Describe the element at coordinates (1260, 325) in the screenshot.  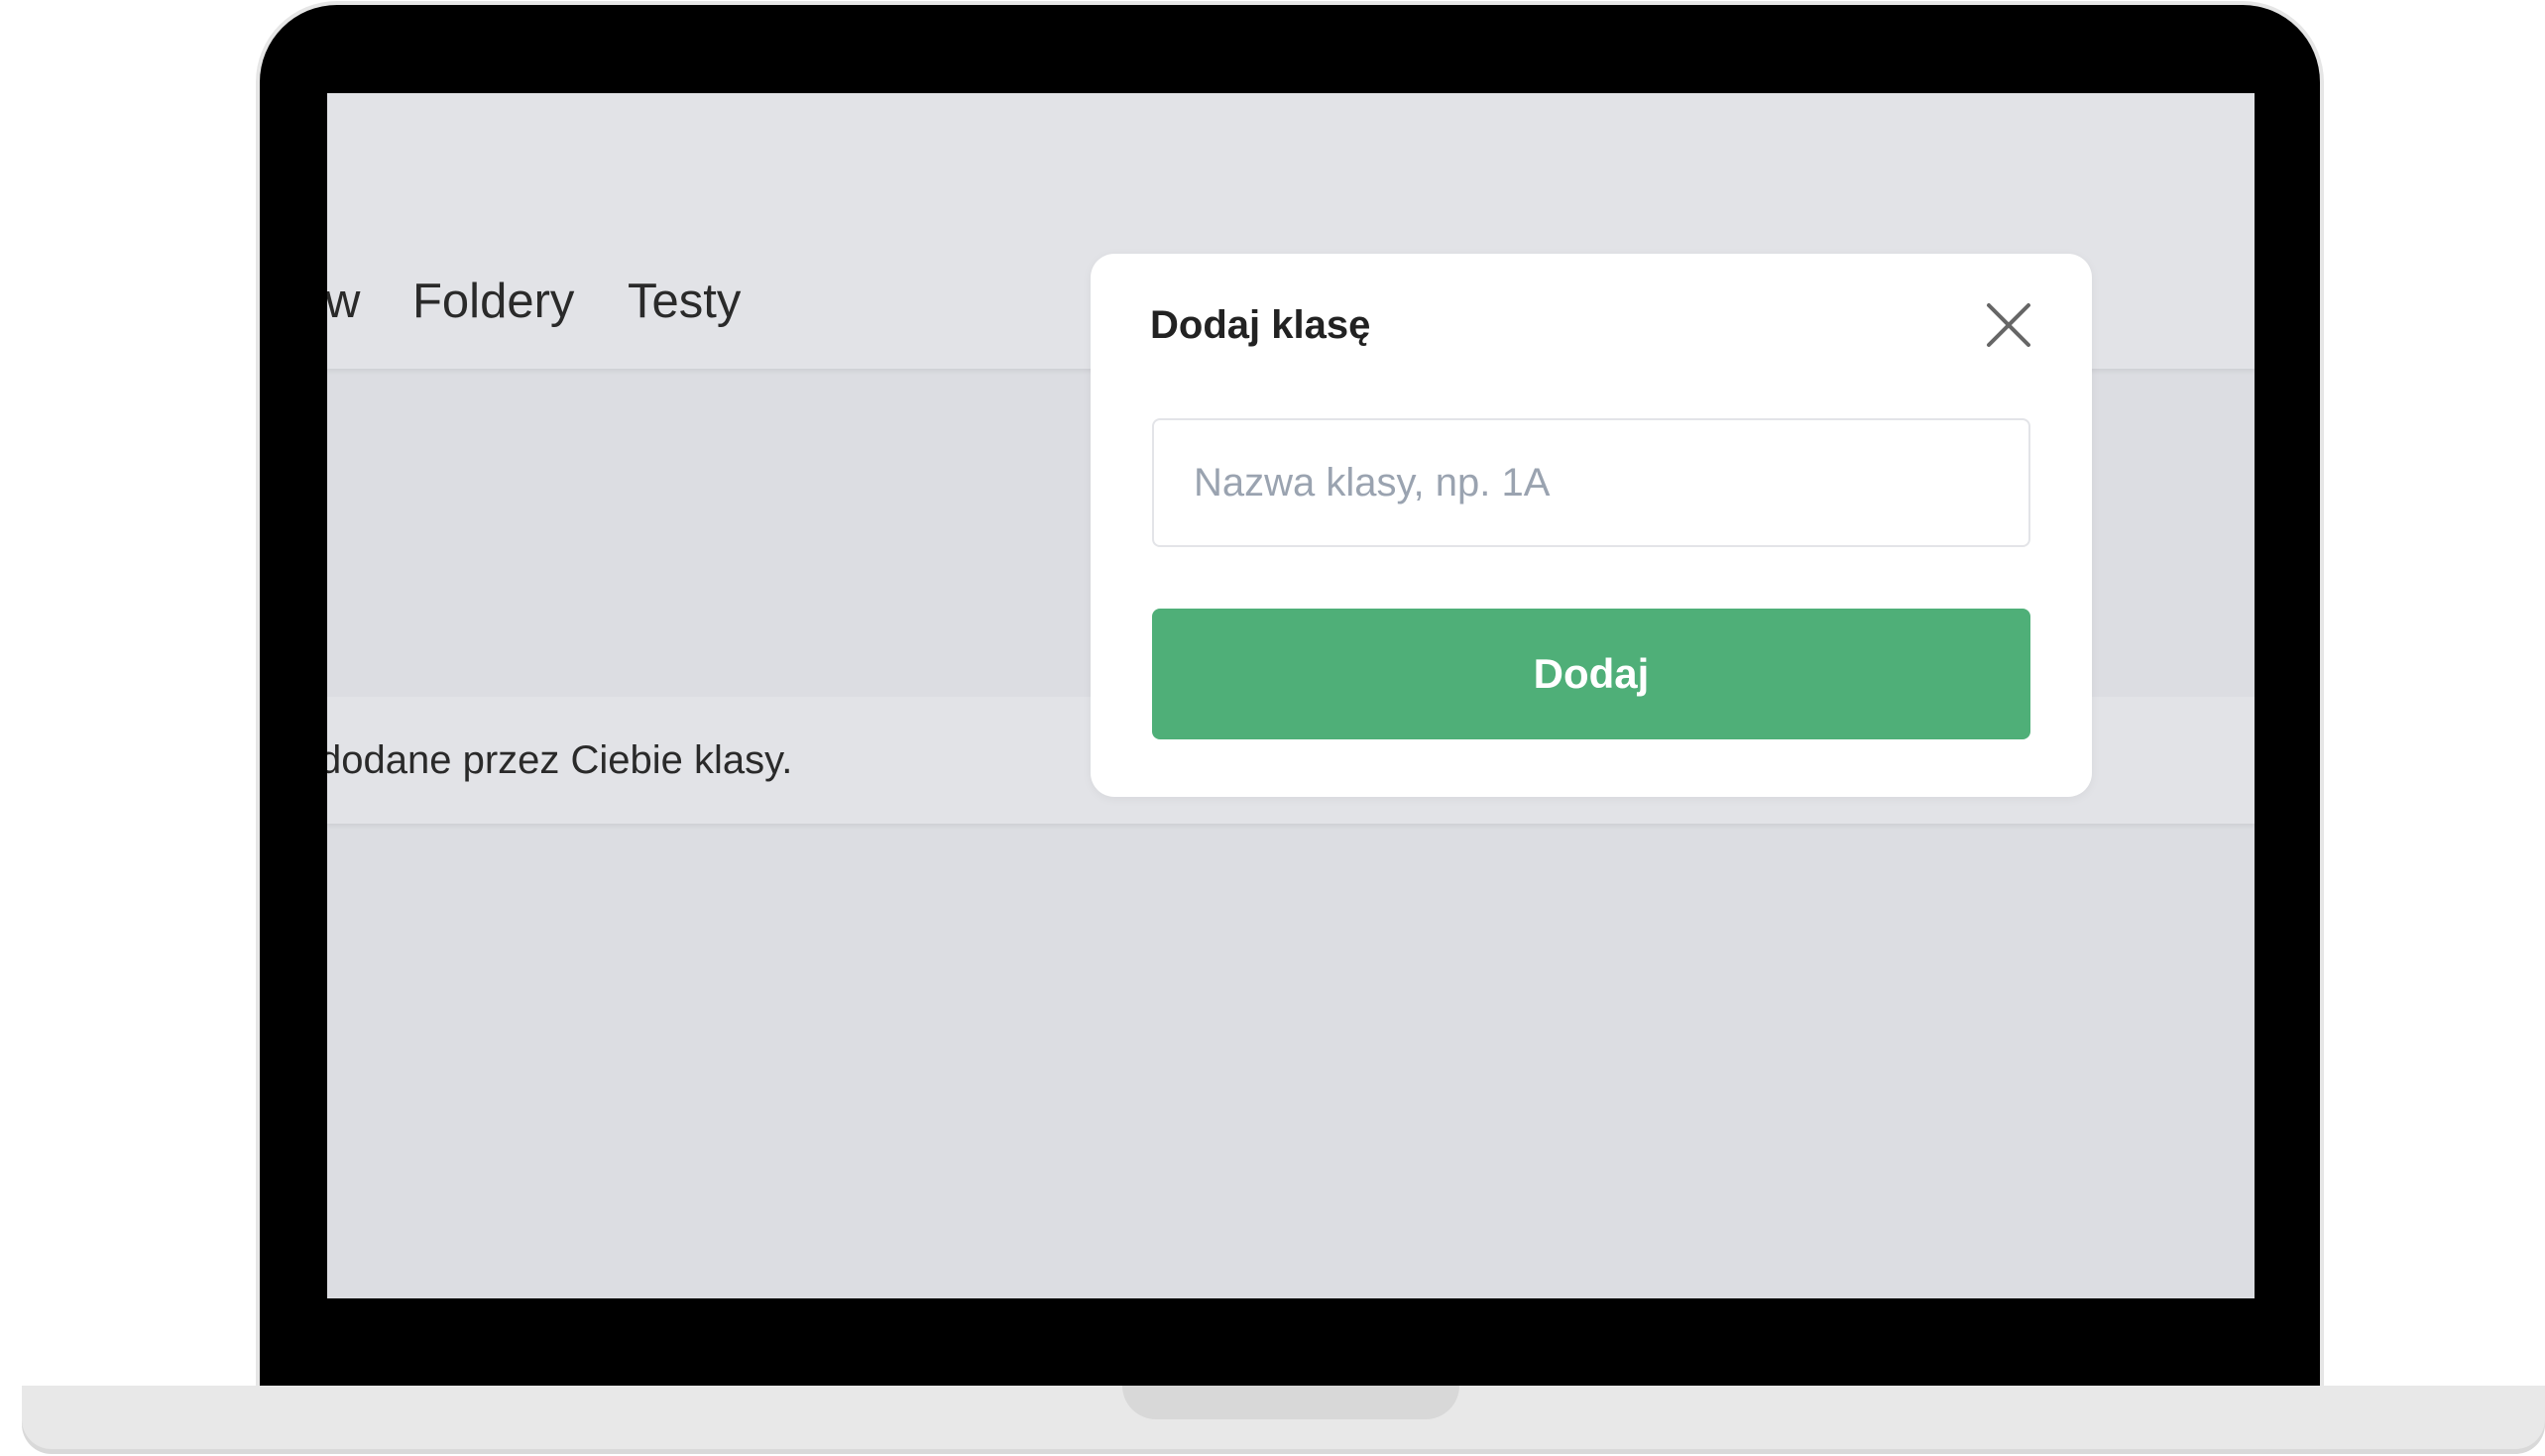
I see `modal-title: Dodaj klasę` at that location.